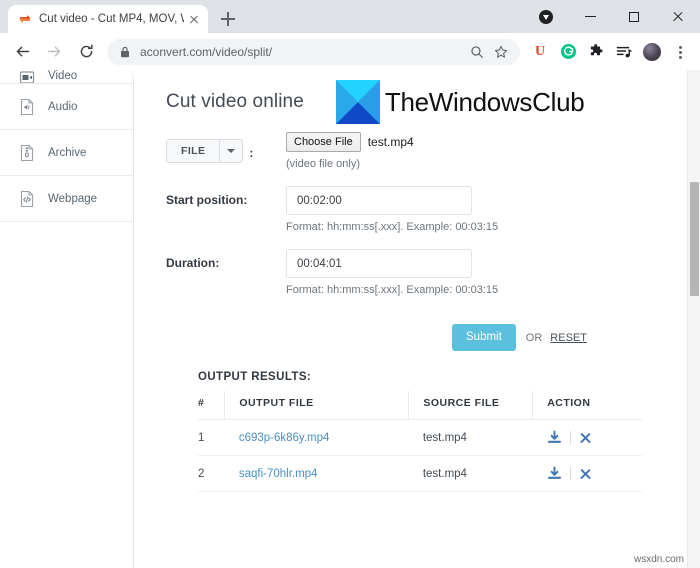 The width and height of the screenshot is (700, 568). What do you see at coordinates (211, 405) in the screenshot?
I see `column-header-num: #` at bounding box center [211, 405].